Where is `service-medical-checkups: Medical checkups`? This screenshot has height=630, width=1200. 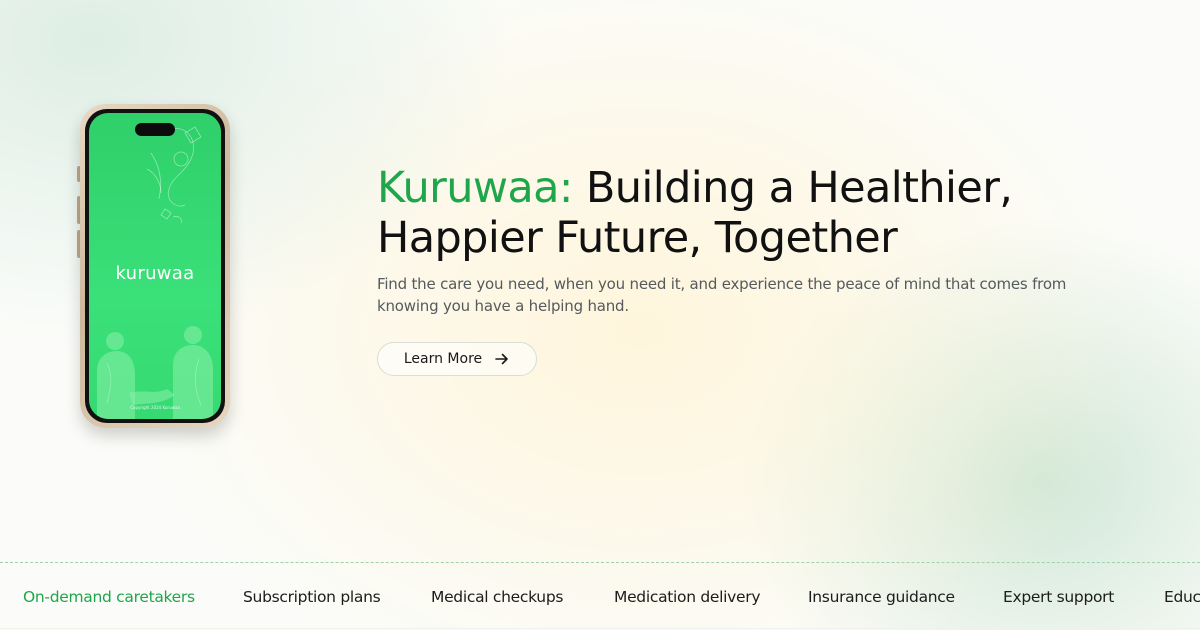 service-medical-checkups: Medical checkups is located at coordinates (497, 597).